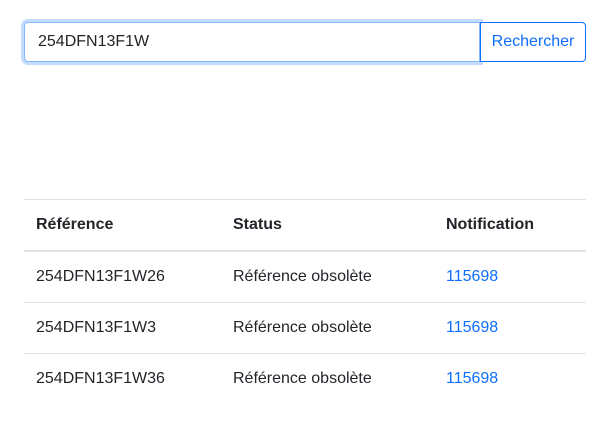 The height and width of the screenshot is (422, 611). I want to click on table-row: 254DFN13F1W3 Référence obsolète 115698, so click(305, 328).